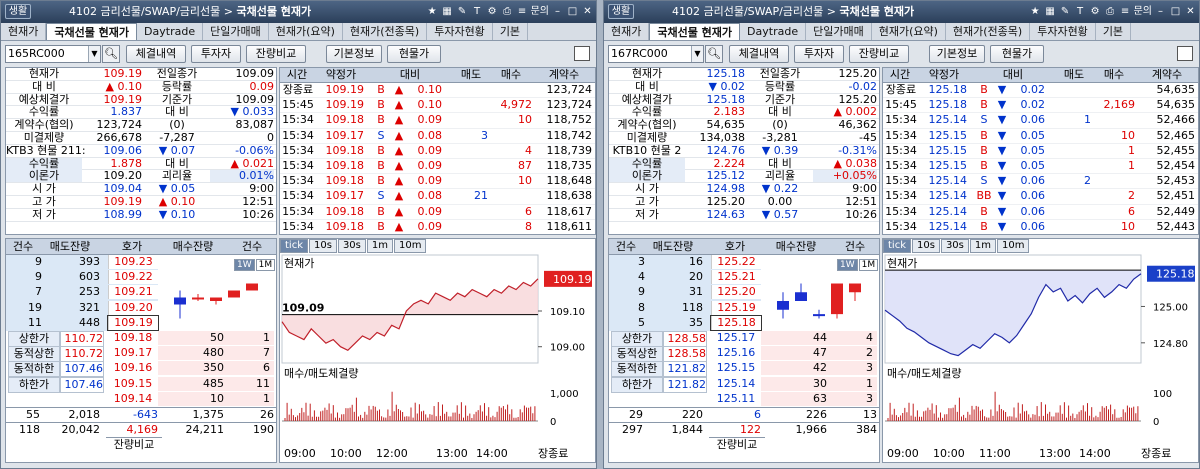 This screenshot has width=1200, height=469. What do you see at coordinates (1040, 151) in the screenshot?
I see `table-row: 15:34 125.15 B ▼ 0.05 1 52,455` at bounding box center [1040, 151].